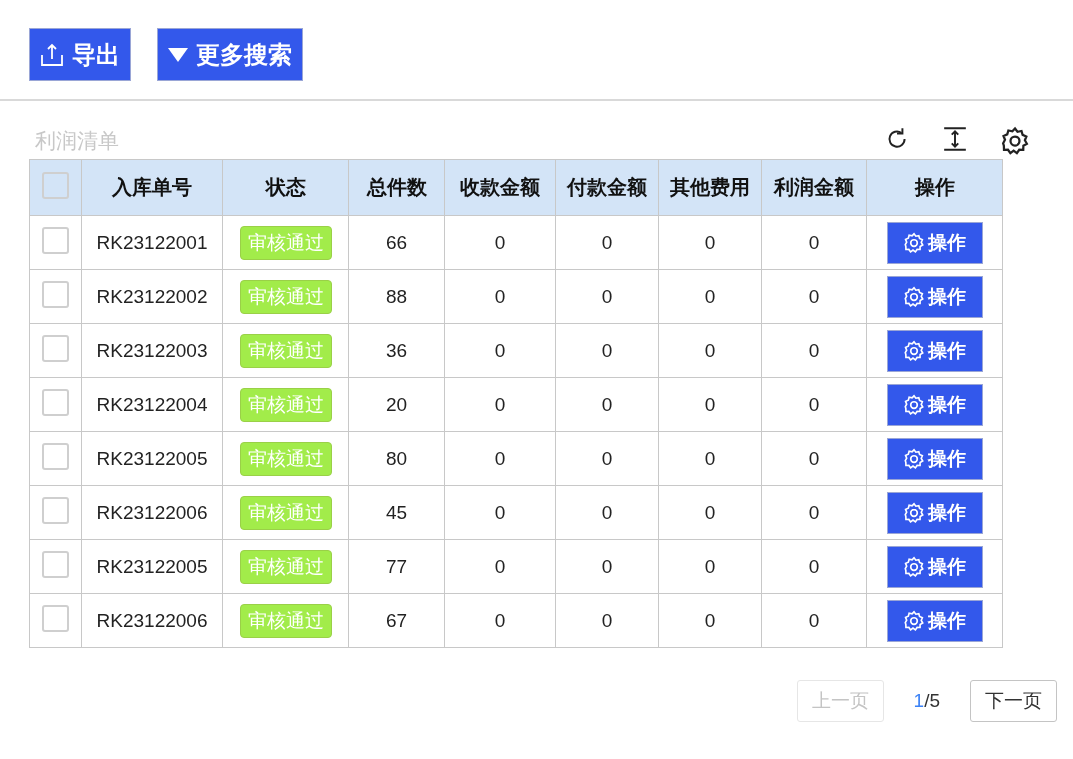 The width and height of the screenshot is (1073, 759). I want to click on column-header: 状态, so click(285, 187).